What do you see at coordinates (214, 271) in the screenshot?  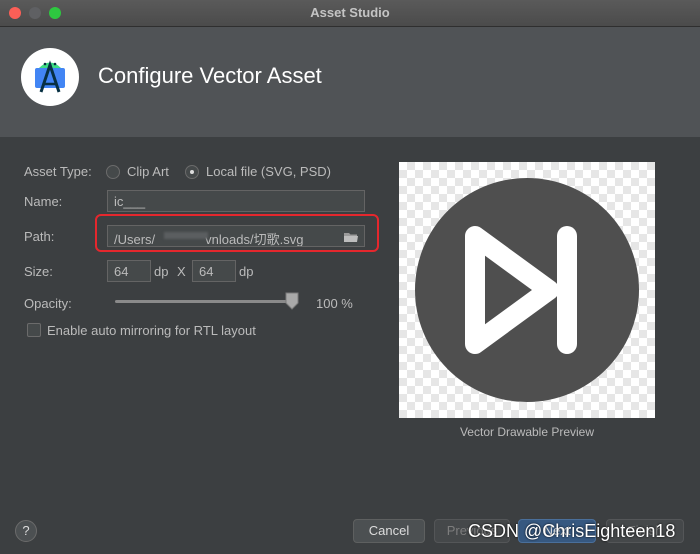 I see `height-input: 64` at bounding box center [214, 271].